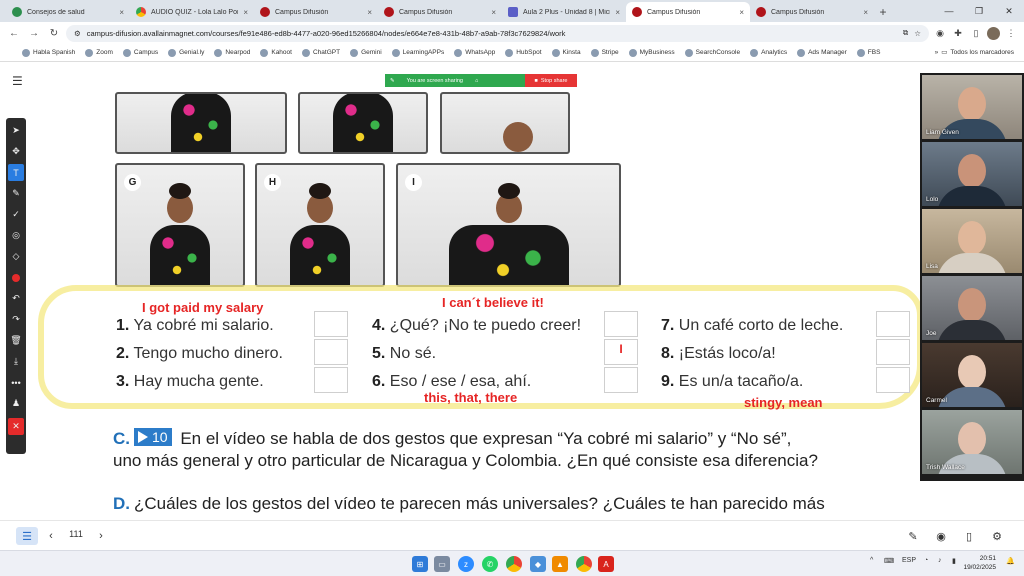 Image resolution: width=1024 pixels, height=576 pixels. I want to click on spotlight-icon: ◎, so click(16, 235).